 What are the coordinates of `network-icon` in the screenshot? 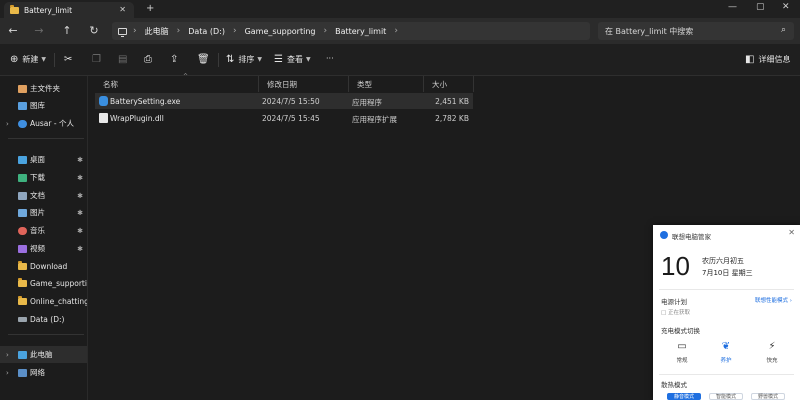 It's located at (22, 372).